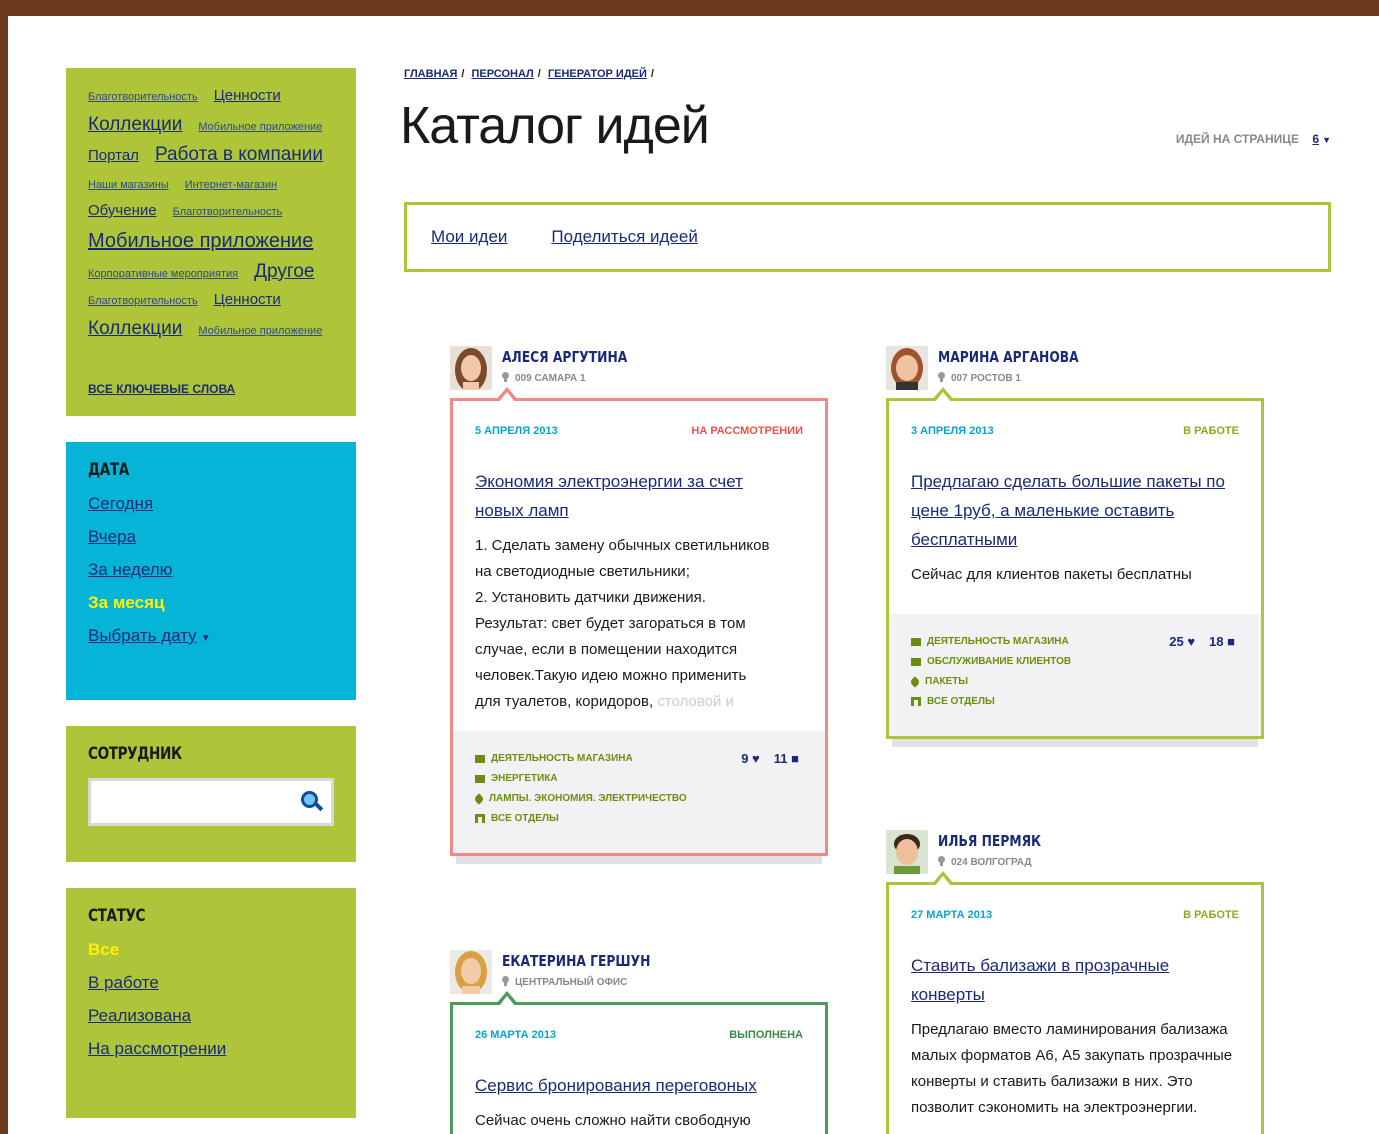 Image resolution: width=1379 pixels, height=1134 pixels. I want to click on idea-title: Сервис бронирования переговоных, so click(639, 1085).